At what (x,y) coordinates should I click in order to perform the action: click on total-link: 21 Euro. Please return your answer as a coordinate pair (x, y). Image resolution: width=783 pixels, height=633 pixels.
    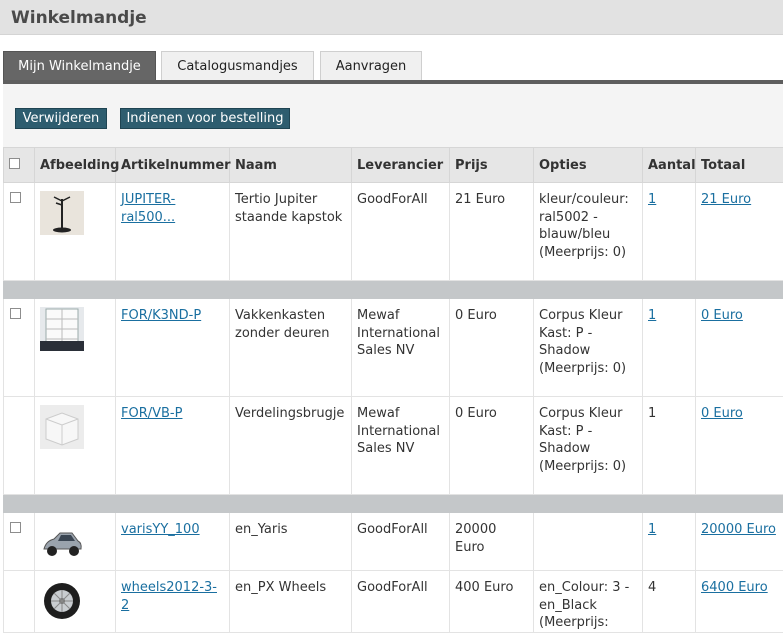
    Looking at the image, I should click on (726, 199).